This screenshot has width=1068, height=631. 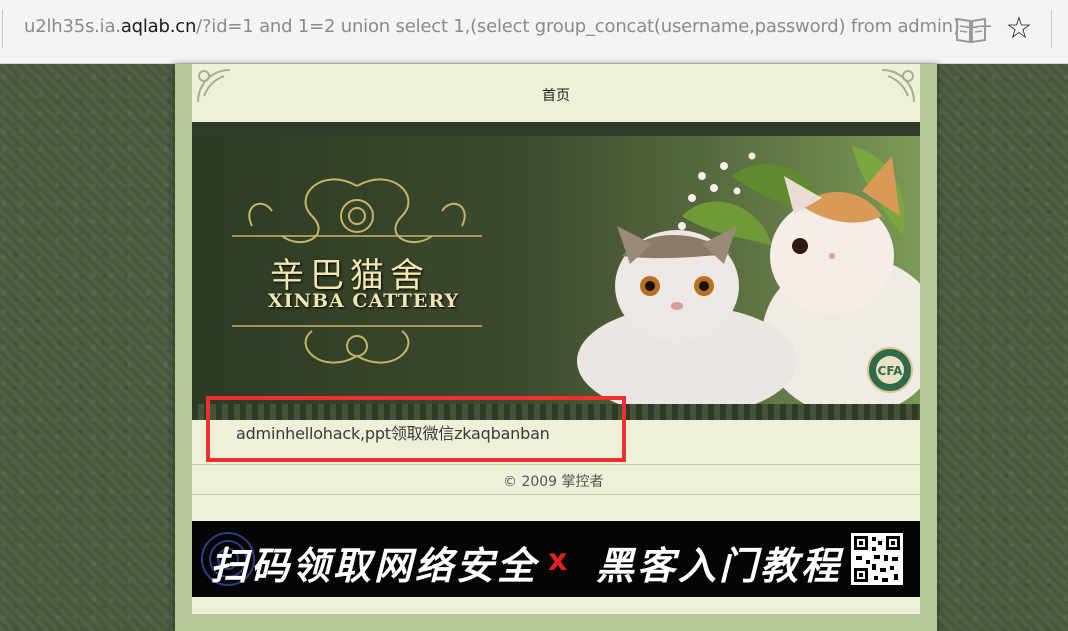 I want to click on reading-view-icon, so click(x=971, y=30).